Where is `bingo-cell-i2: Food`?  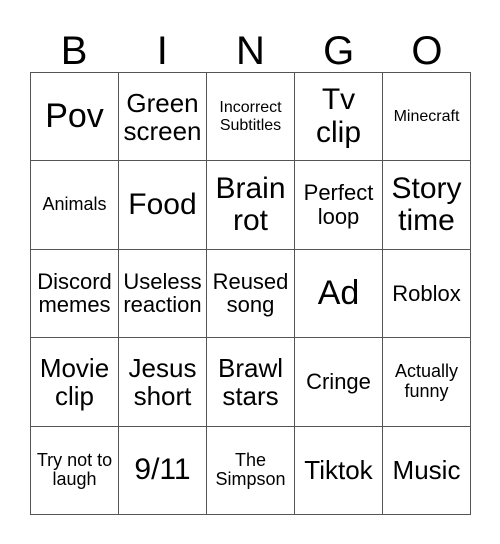
bingo-cell-i2: Food is located at coordinates (163, 205).